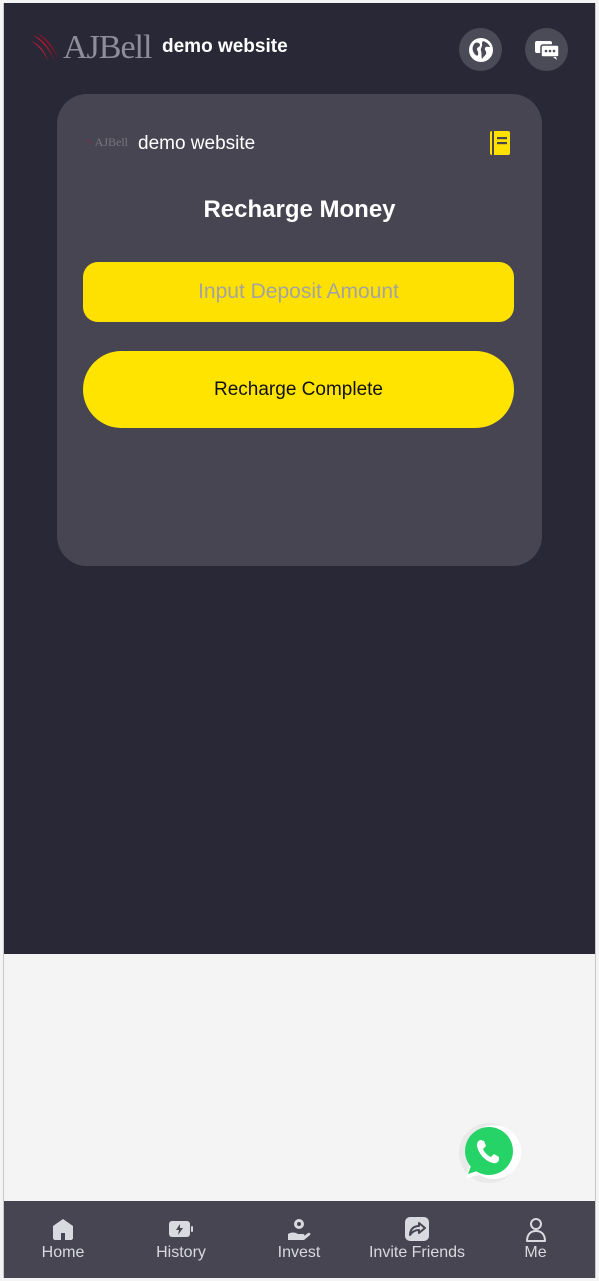  I want to click on tab-invite-friends: Invite Friends, so click(417, 1239).